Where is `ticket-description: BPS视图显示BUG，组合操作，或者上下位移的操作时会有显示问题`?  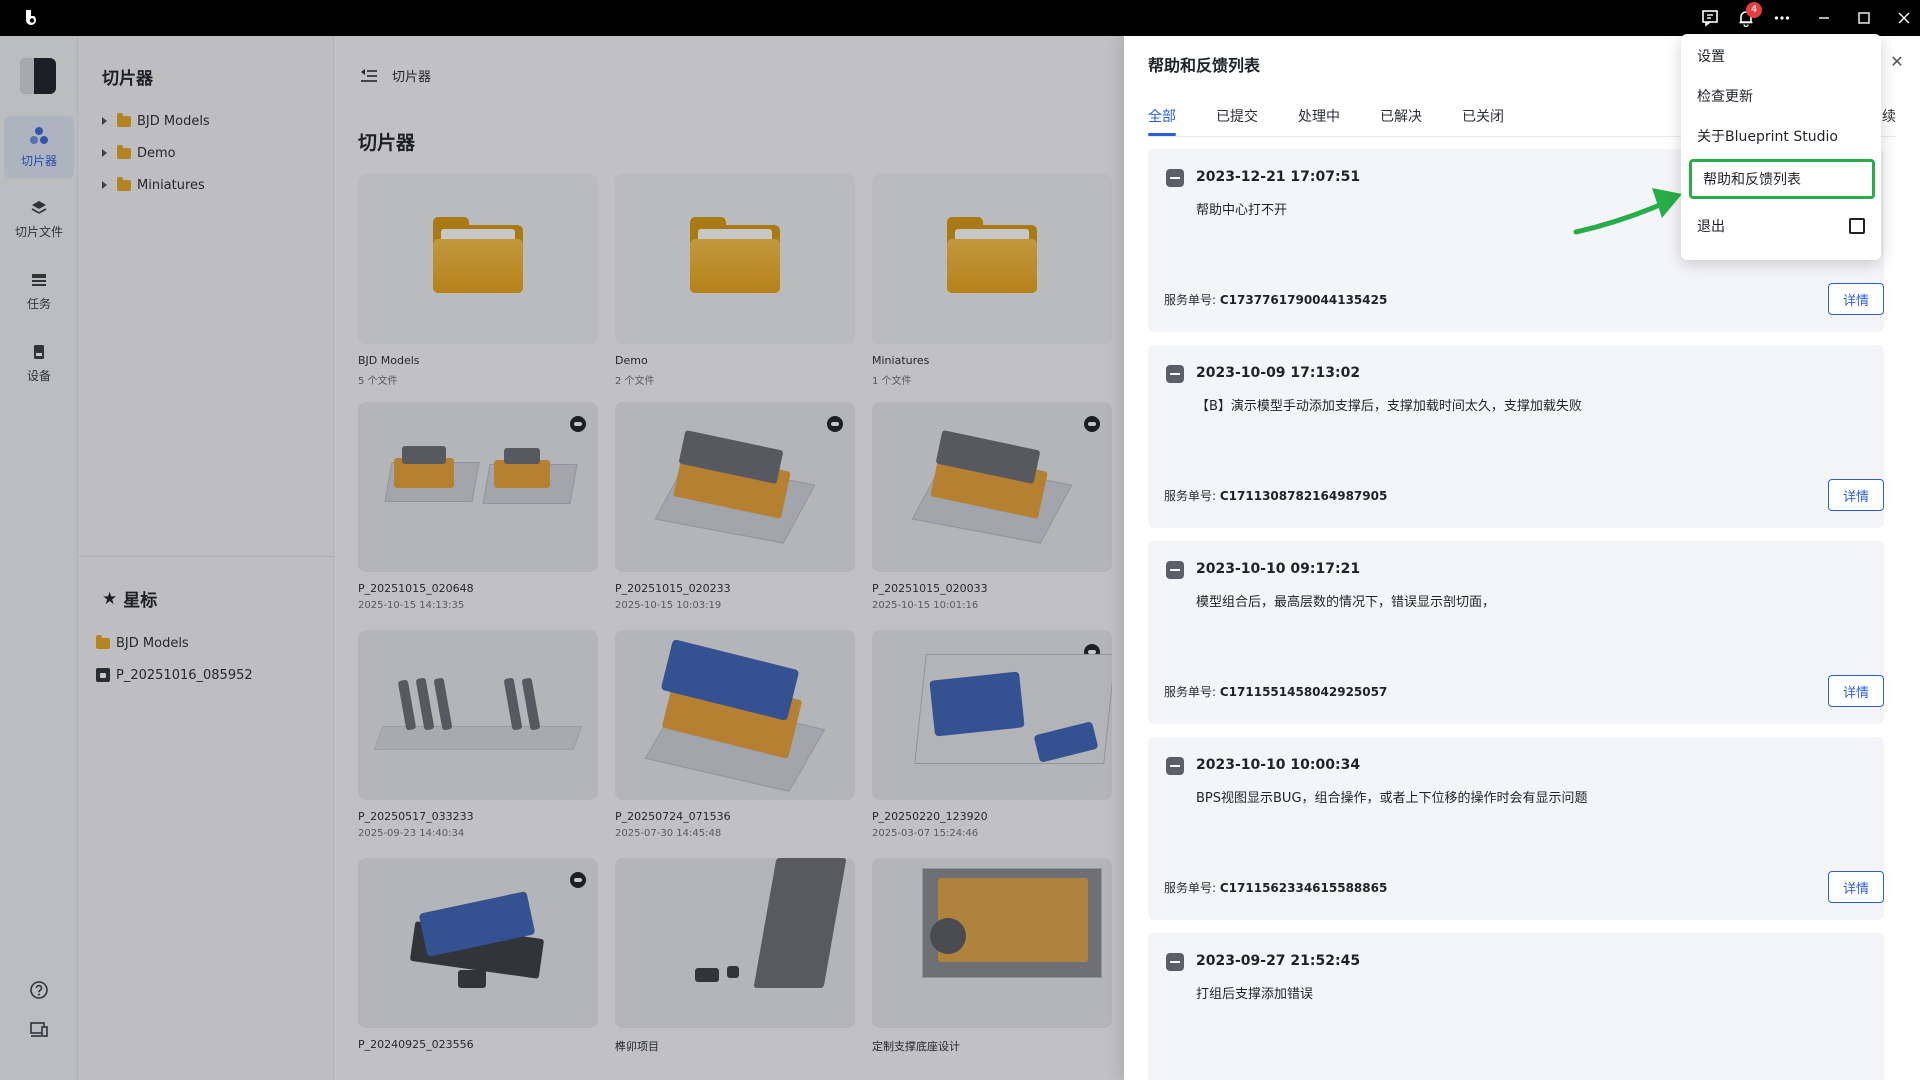 ticket-description: BPS视图显示BUG，组合操作，或者上下位移的操作时会有显示问题 is located at coordinates (1392, 798).